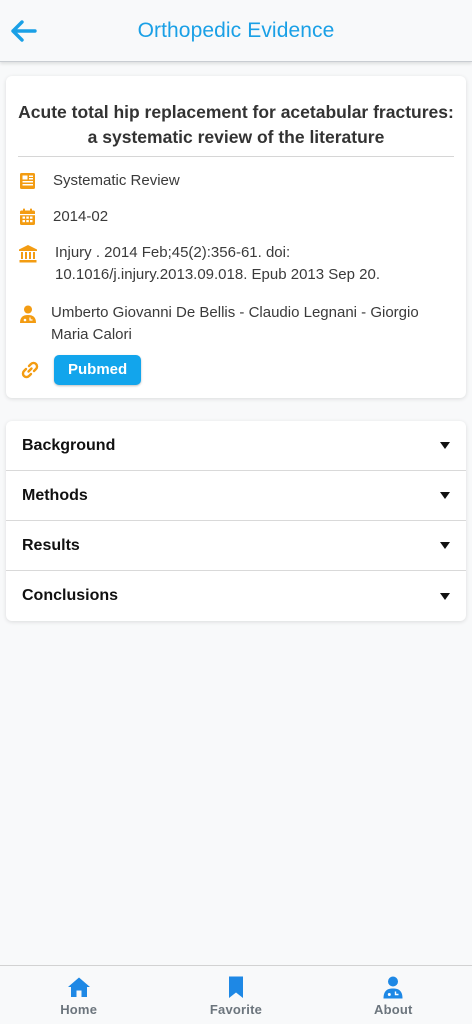 The height and width of the screenshot is (1024, 472). I want to click on home-icon, so click(78, 987).